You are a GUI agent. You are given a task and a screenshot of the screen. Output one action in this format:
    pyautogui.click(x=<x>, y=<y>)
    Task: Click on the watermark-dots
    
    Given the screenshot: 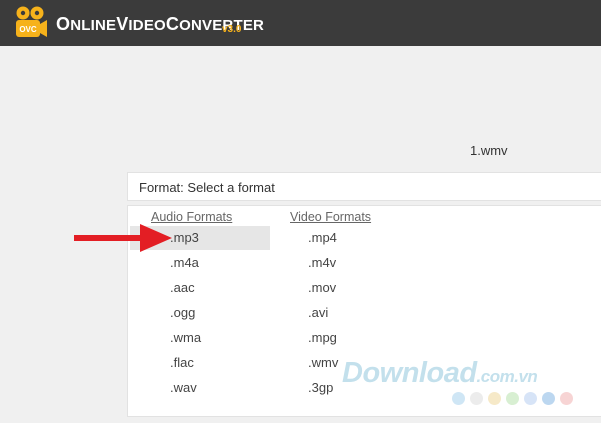 What is the action you would take?
    pyautogui.click(x=515, y=399)
    